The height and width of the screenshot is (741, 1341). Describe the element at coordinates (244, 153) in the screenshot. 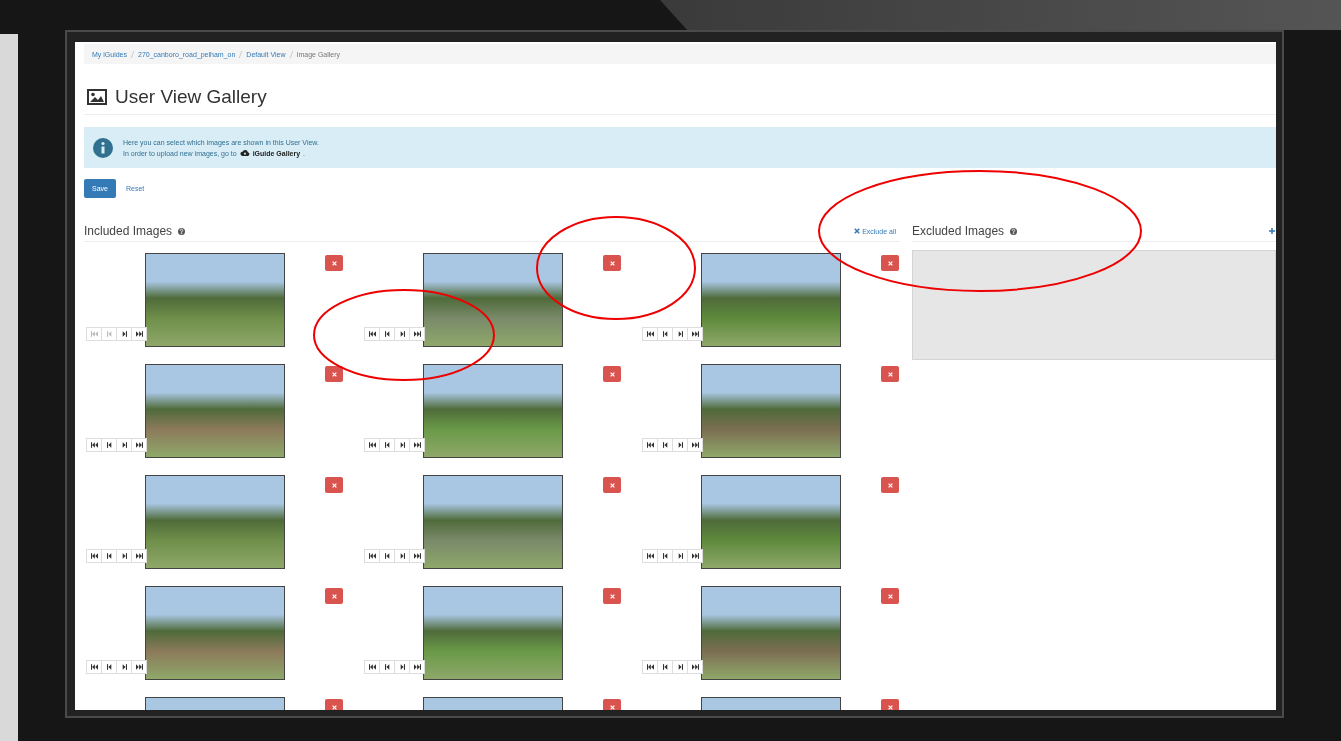

I see `cloud-upload-icon` at that location.